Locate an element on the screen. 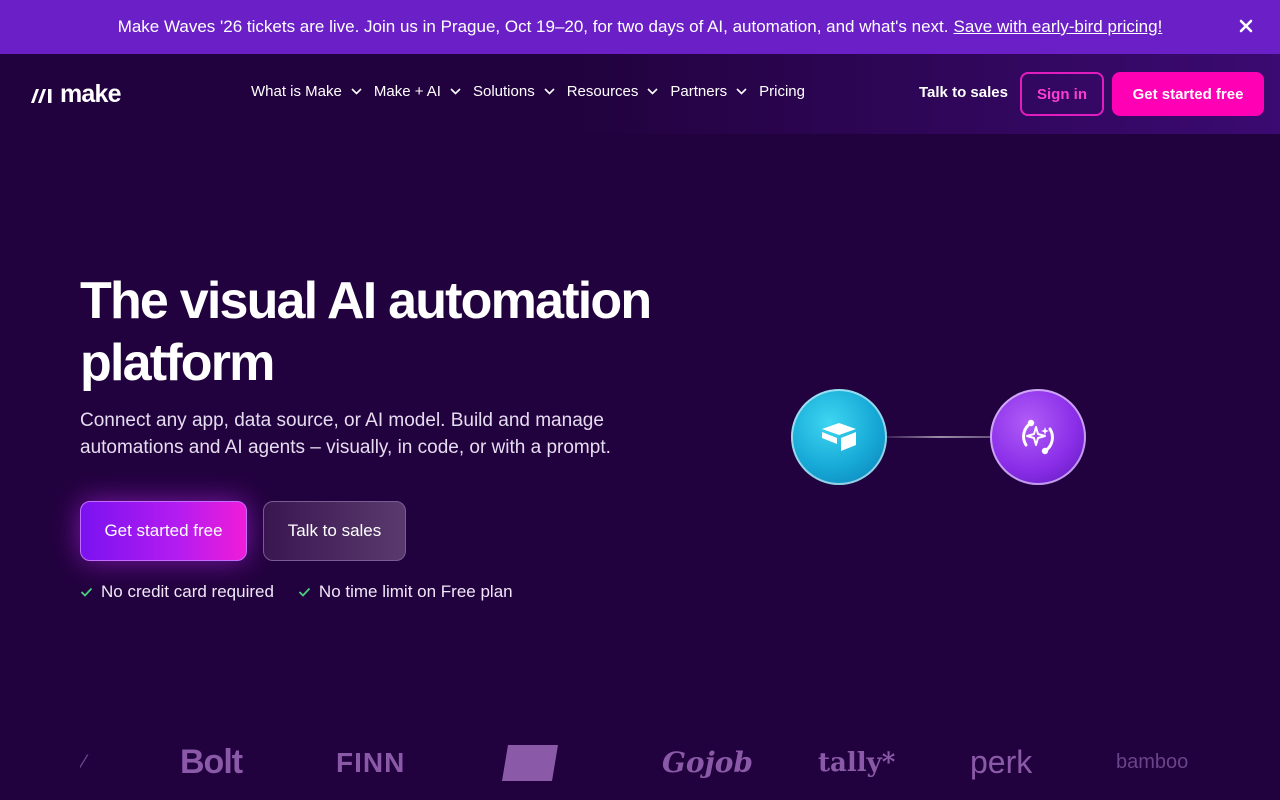 This screenshot has height=800, width=1280. make-logo-icon is located at coordinates (41, 95).